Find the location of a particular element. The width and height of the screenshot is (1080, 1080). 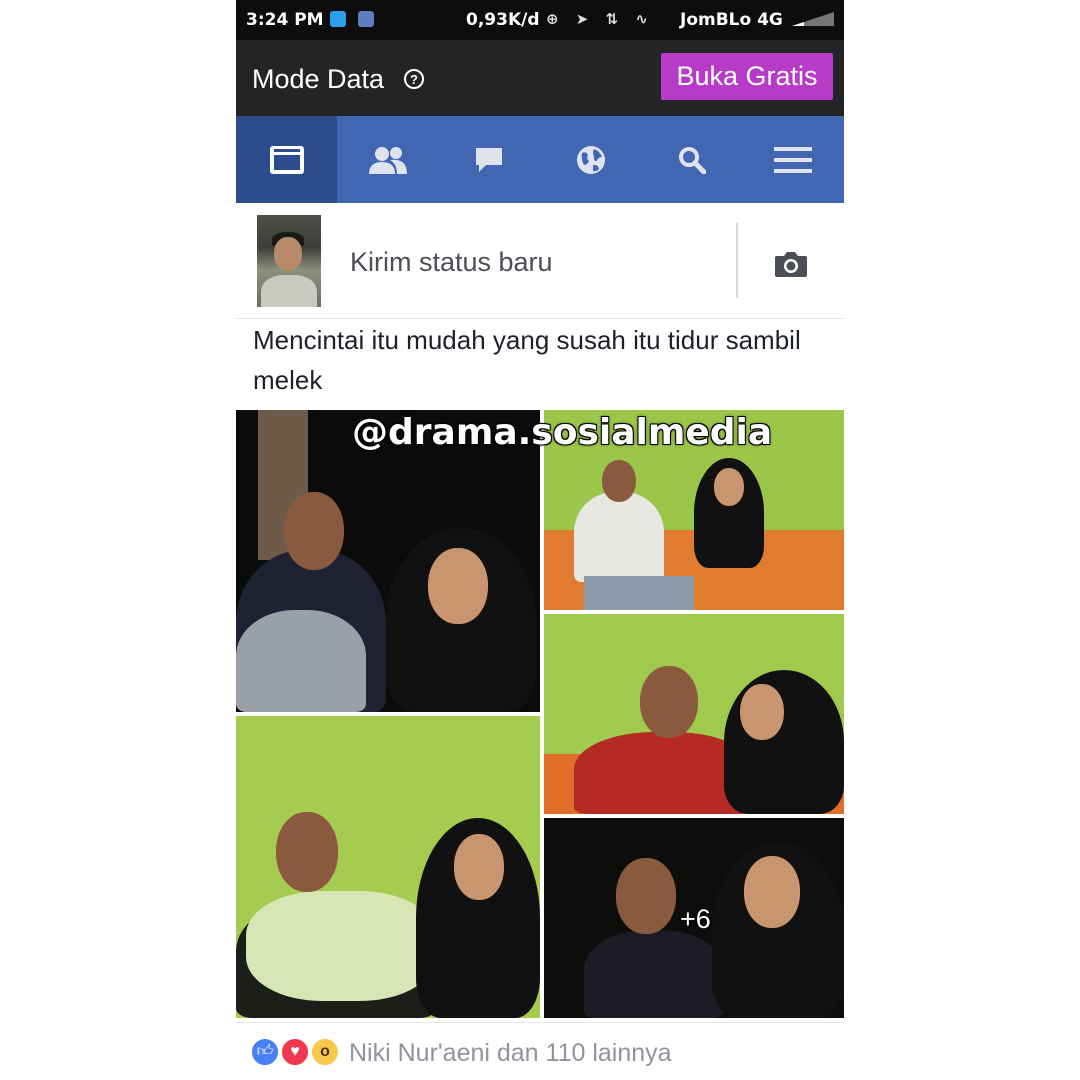

photo-5: +6 is located at coordinates (694, 918).